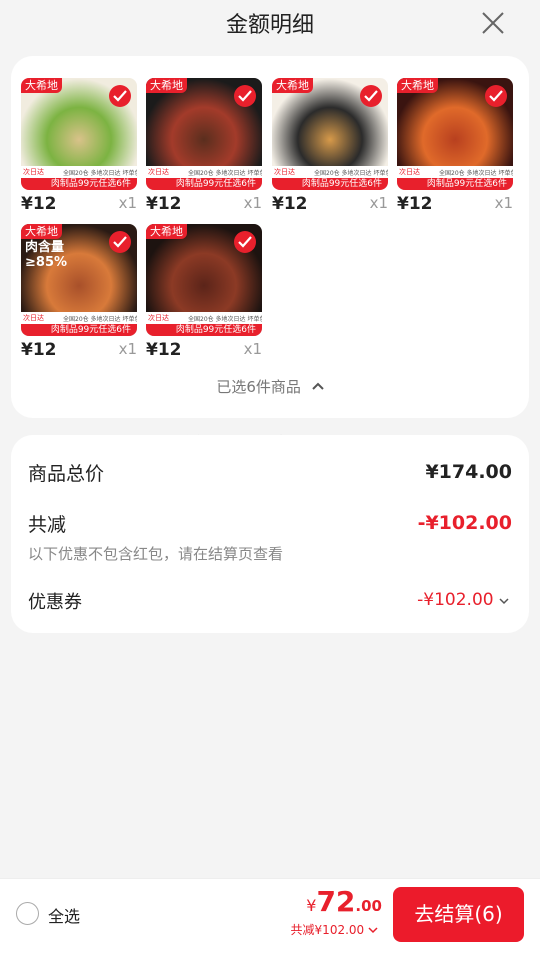 This screenshot has width=540, height=955. I want to click on saving-detail-toggle: 共减¥102.00, so click(334, 929).